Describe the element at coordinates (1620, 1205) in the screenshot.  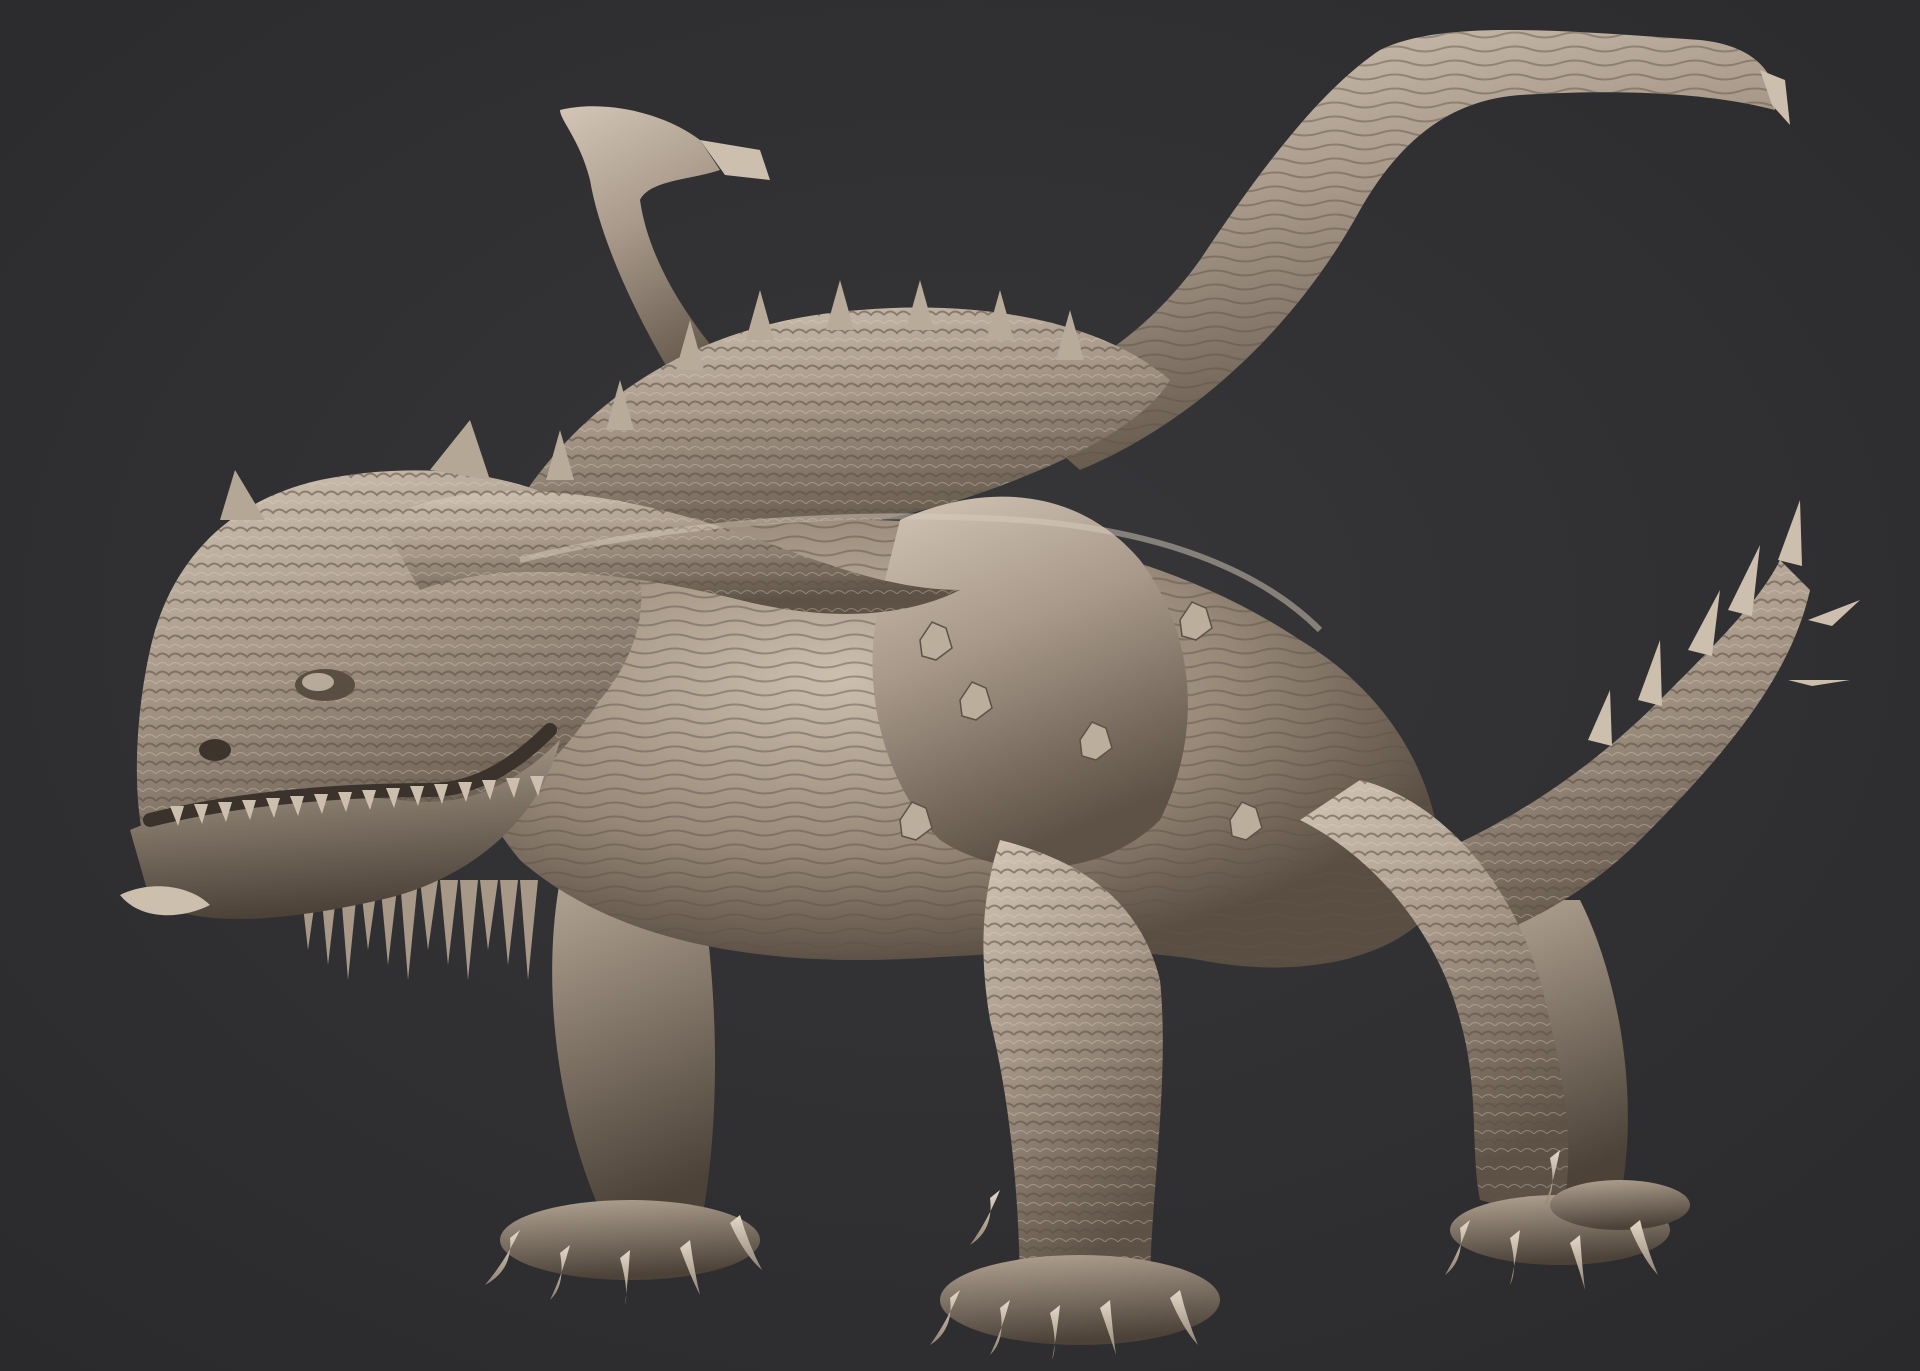
I see `far-hind-foot` at that location.